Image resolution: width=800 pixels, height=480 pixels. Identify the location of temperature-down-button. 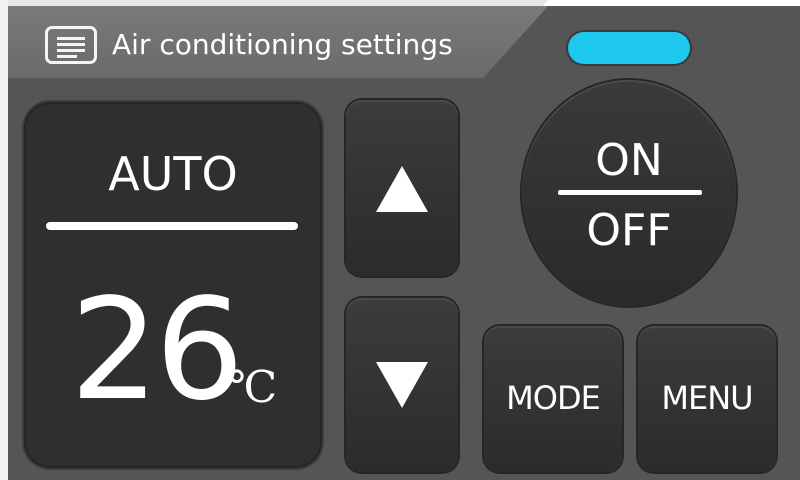
(402, 385).